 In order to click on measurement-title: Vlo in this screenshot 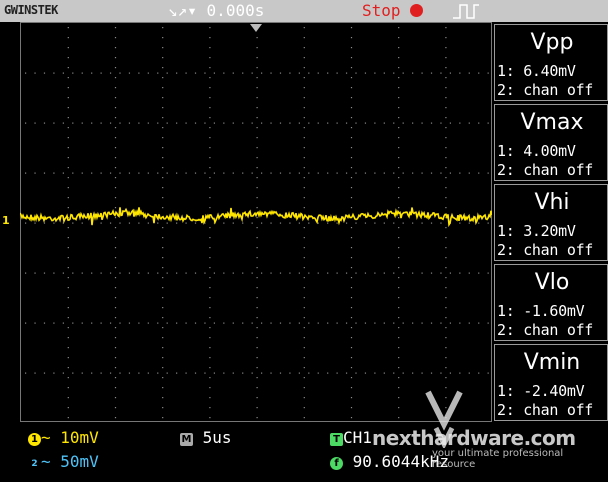, I will do `click(552, 282)`.